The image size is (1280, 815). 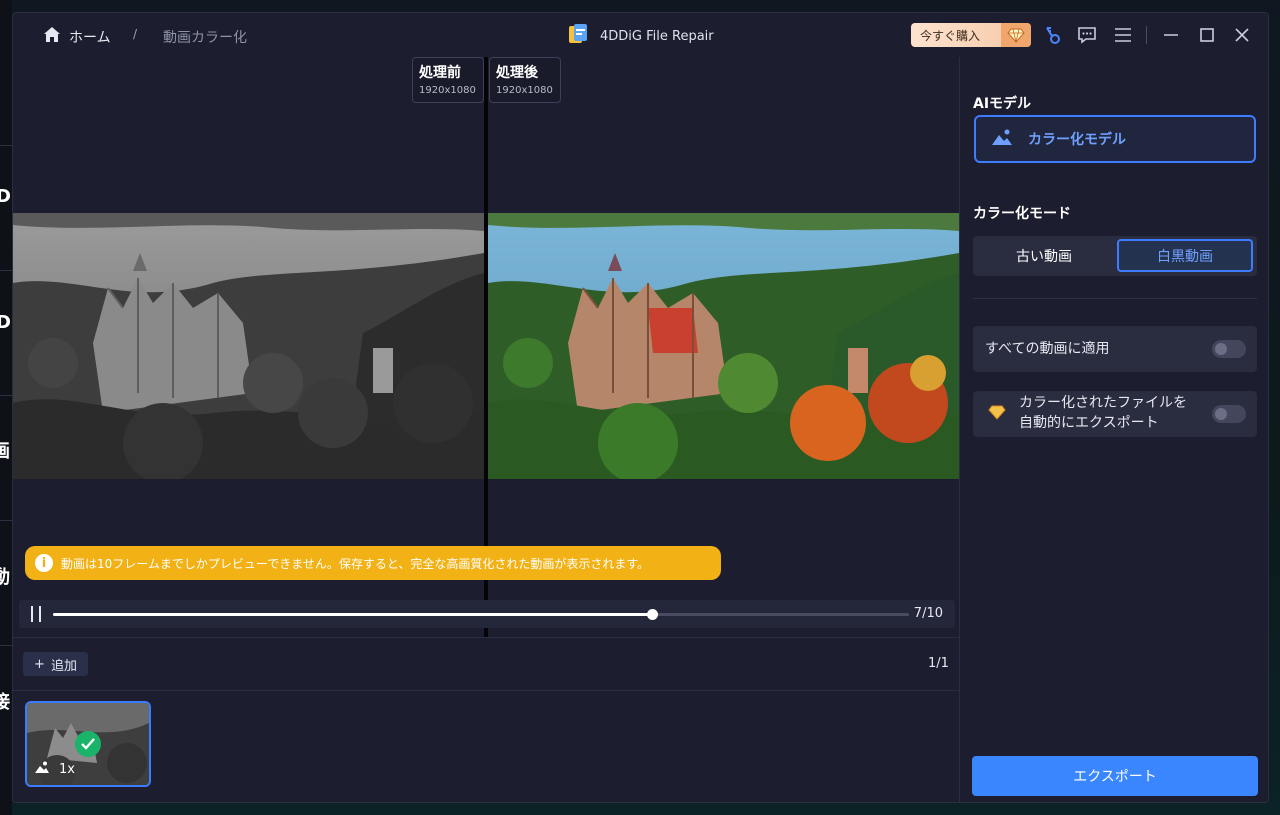 What do you see at coordinates (1242, 35) in the screenshot?
I see `close-icon` at bounding box center [1242, 35].